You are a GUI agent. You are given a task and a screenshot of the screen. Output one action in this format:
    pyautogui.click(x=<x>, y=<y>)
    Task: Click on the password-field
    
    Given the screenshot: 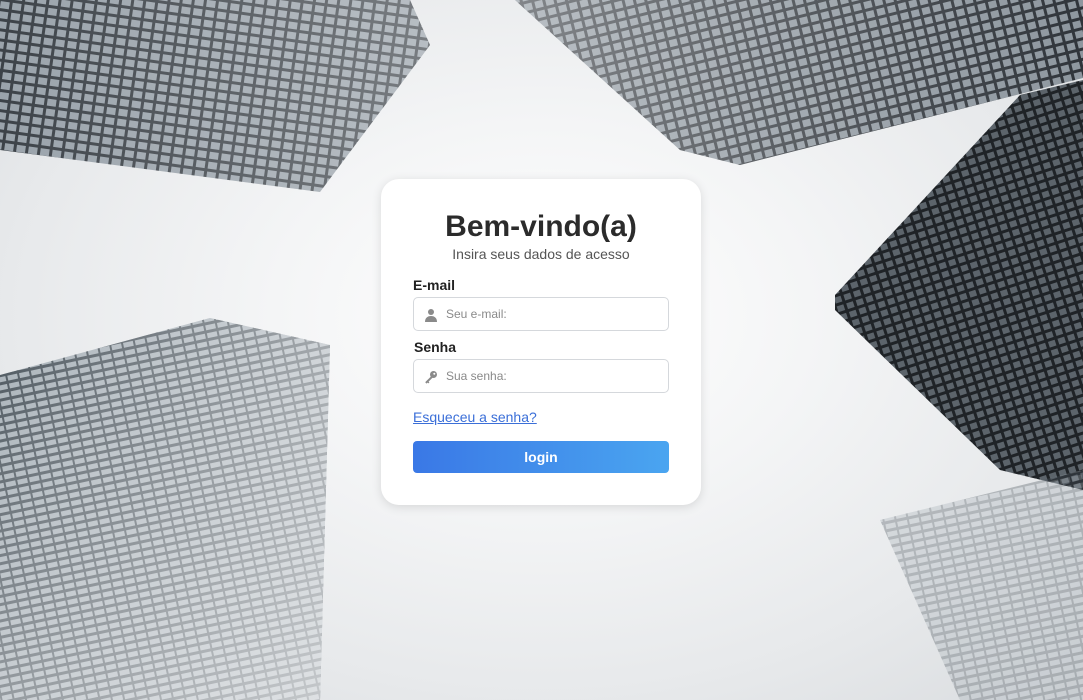 What is the action you would take?
    pyautogui.click(x=541, y=376)
    